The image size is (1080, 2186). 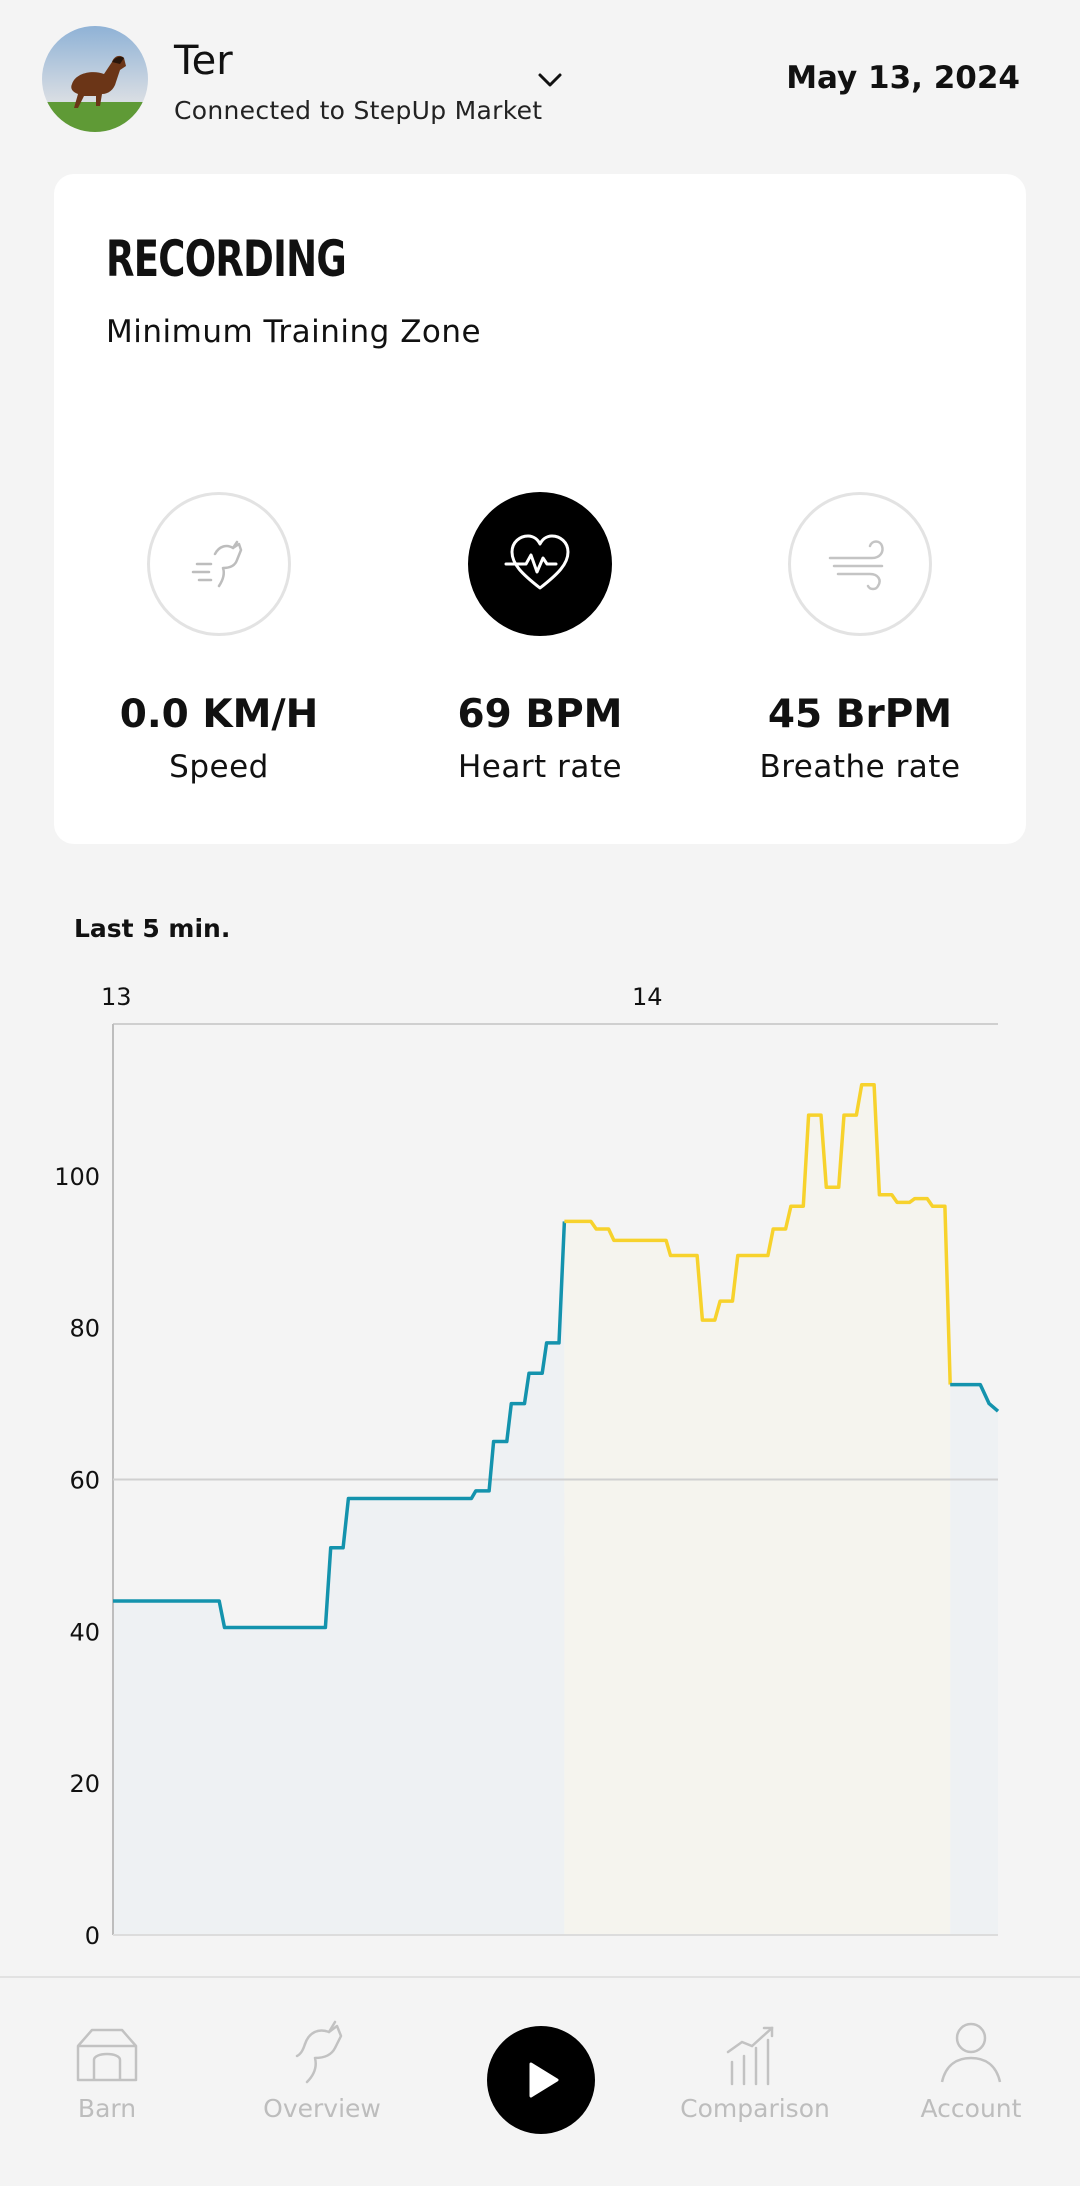 What do you see at coordinates (540, 638) in the screenshot?
I see `metric-heart-rate: 69 BPM Heart rate` at bounding box center [540, 638].